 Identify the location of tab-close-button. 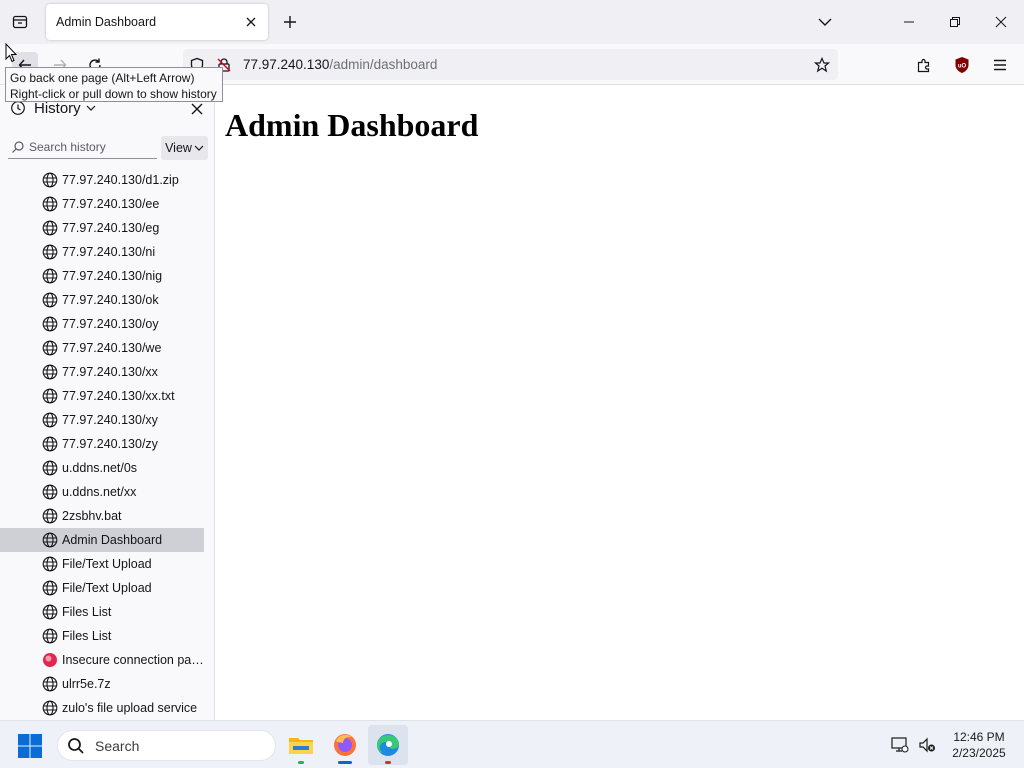
(251, 22).